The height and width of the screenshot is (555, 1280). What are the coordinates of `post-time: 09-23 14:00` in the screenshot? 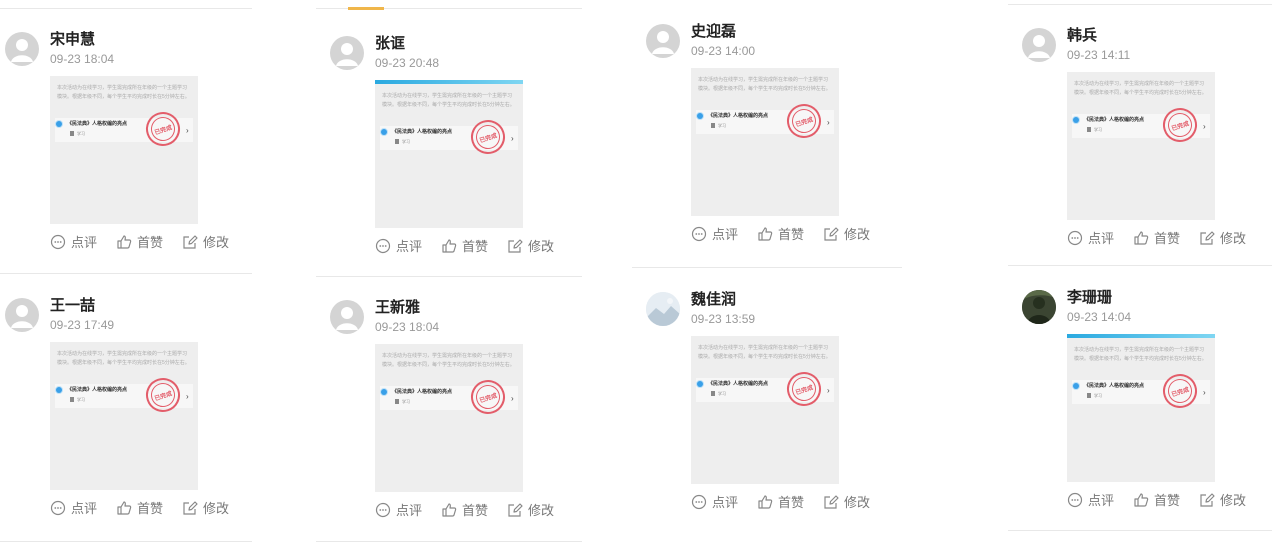 It's located at (723, 51).